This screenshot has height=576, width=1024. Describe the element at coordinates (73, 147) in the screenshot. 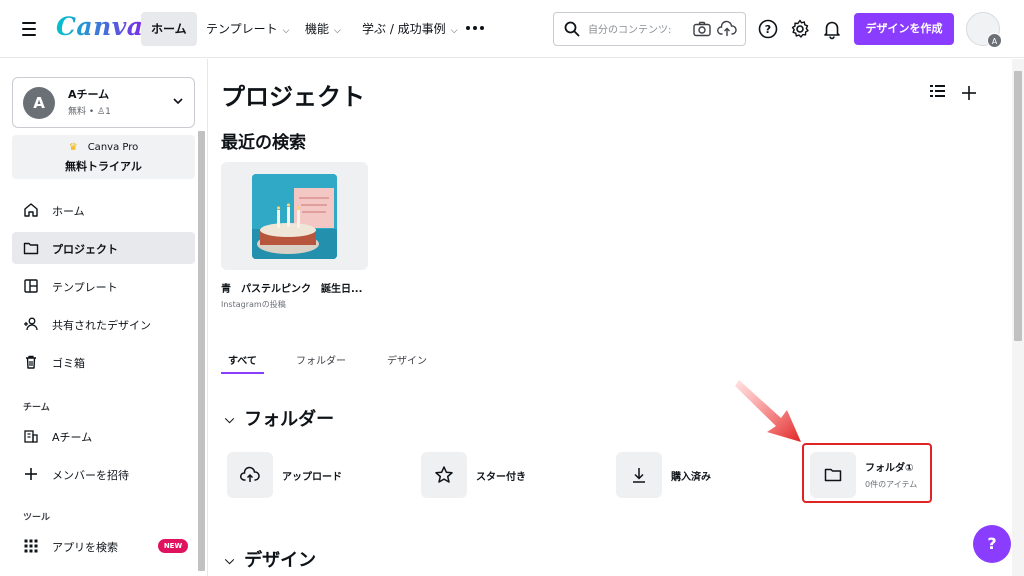

I see `crown-icon: ♛` at that location.